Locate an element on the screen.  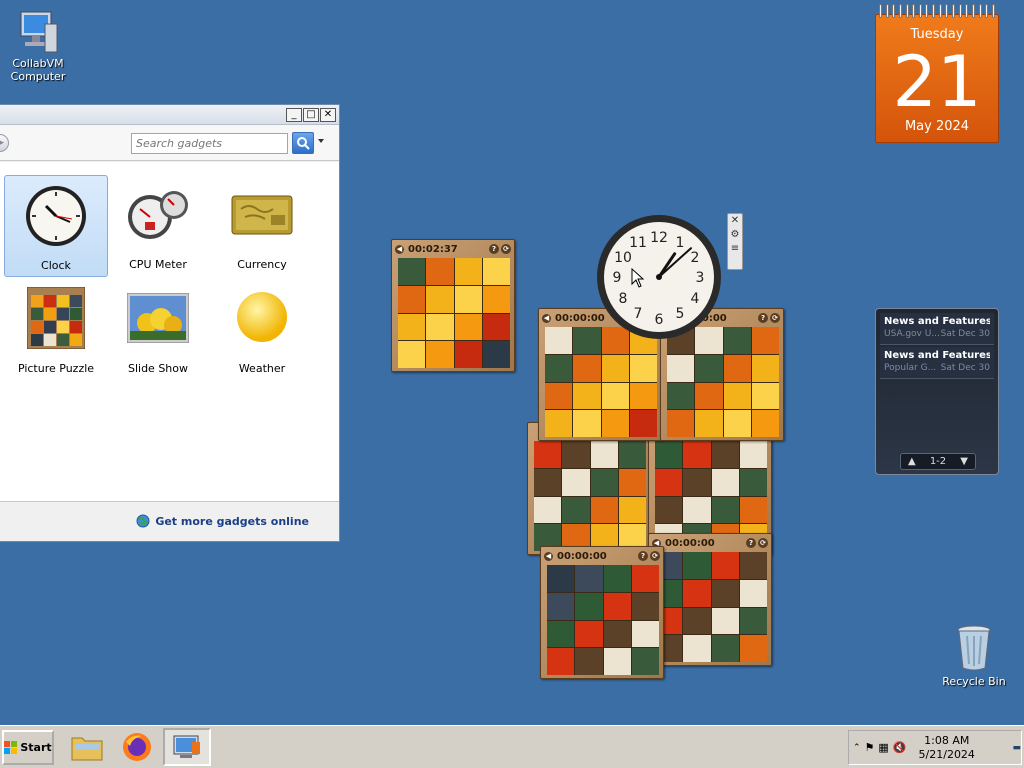
taskbar-gadgets-window is located at coordinates (187, 747).